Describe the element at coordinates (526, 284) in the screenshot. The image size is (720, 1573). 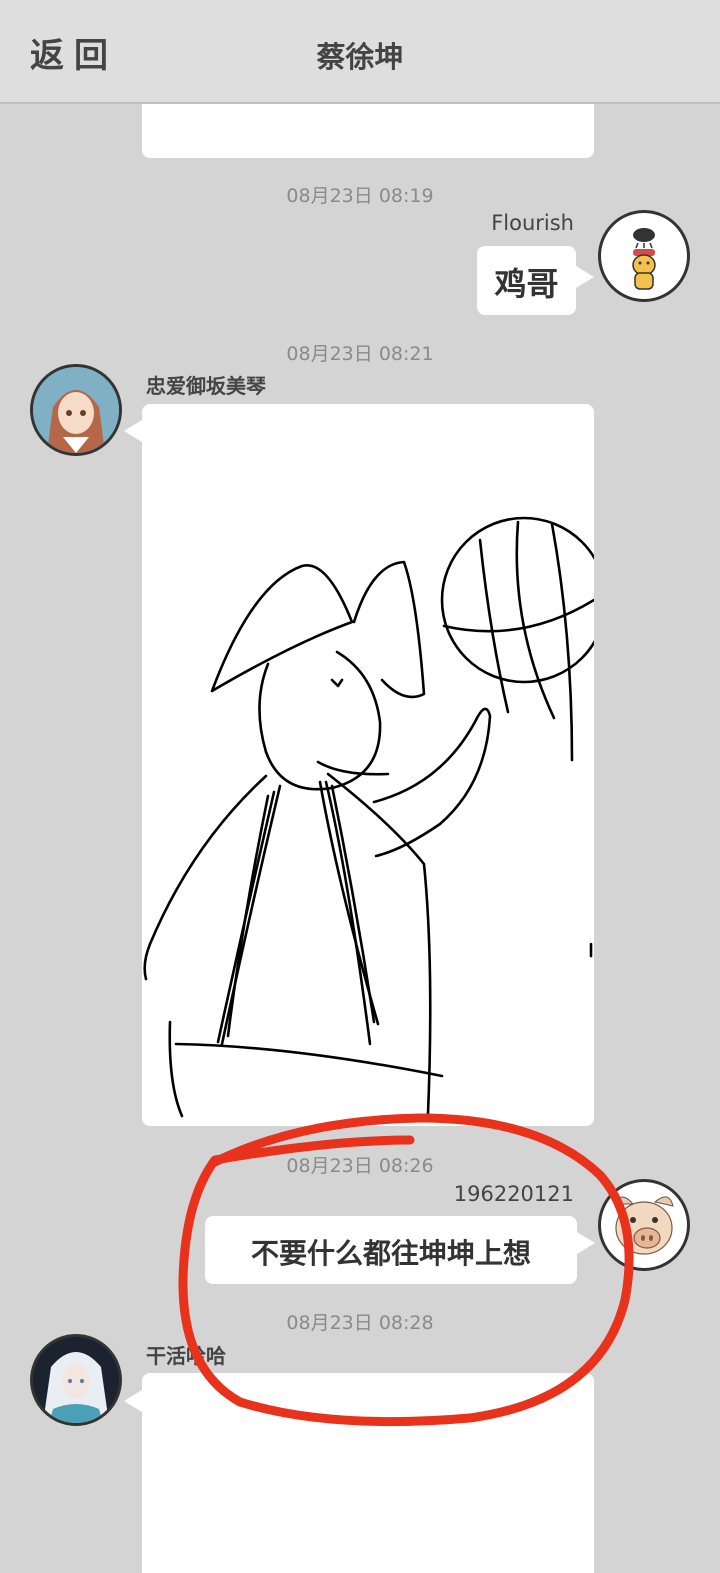
I see `message-text: 鸡哥` at that location.